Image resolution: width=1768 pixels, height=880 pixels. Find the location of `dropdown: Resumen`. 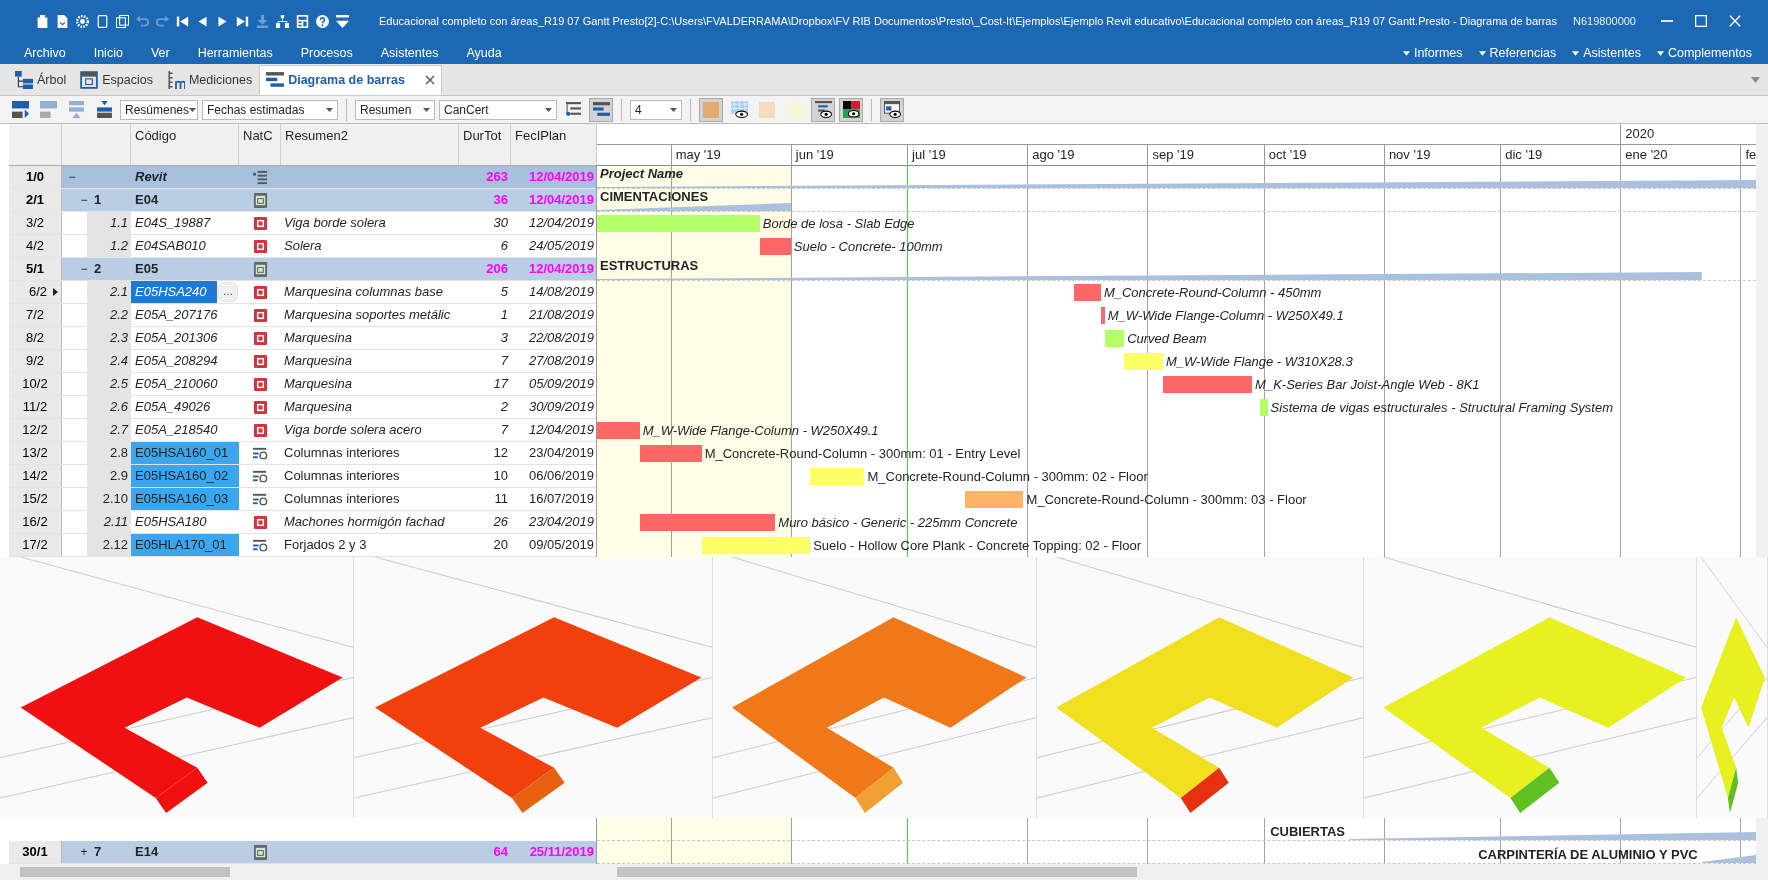

dropdown: Resumen is located at coordinates (395, 109).